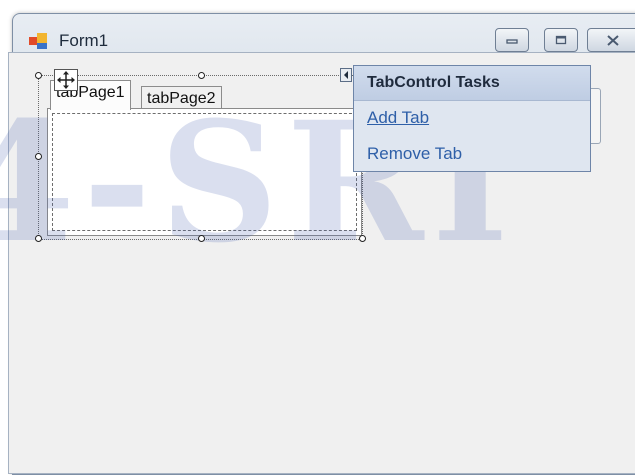 Image resolution: width=635 pixels, height=475 pixels. Describe the element at coordinates (38, 75) in the screenshot. I see `resize-handle-top-left` at that location.